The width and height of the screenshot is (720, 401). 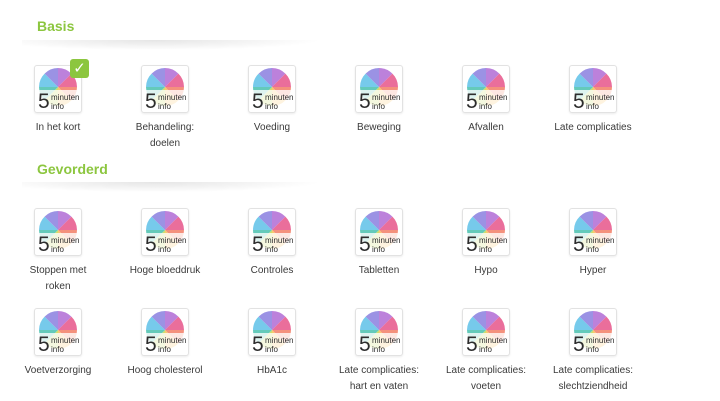 What do you see at coordinates (165, 271) in the screenshot?
I see `module-label: Hoge bloeddruk` at bounding box center [165, 271].